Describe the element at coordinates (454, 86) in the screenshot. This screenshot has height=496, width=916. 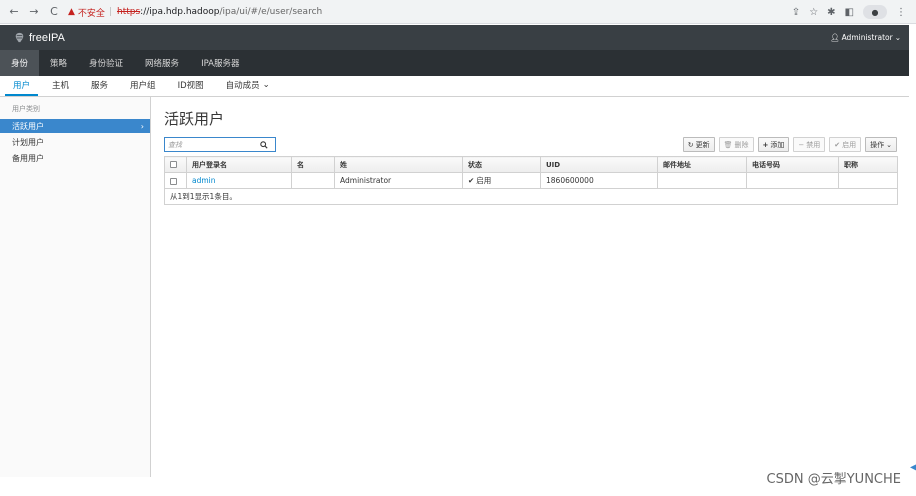
I see `sub-nav: 用户 主机 服务 用户组 ID视图 自动成员 ⌄` at that location.